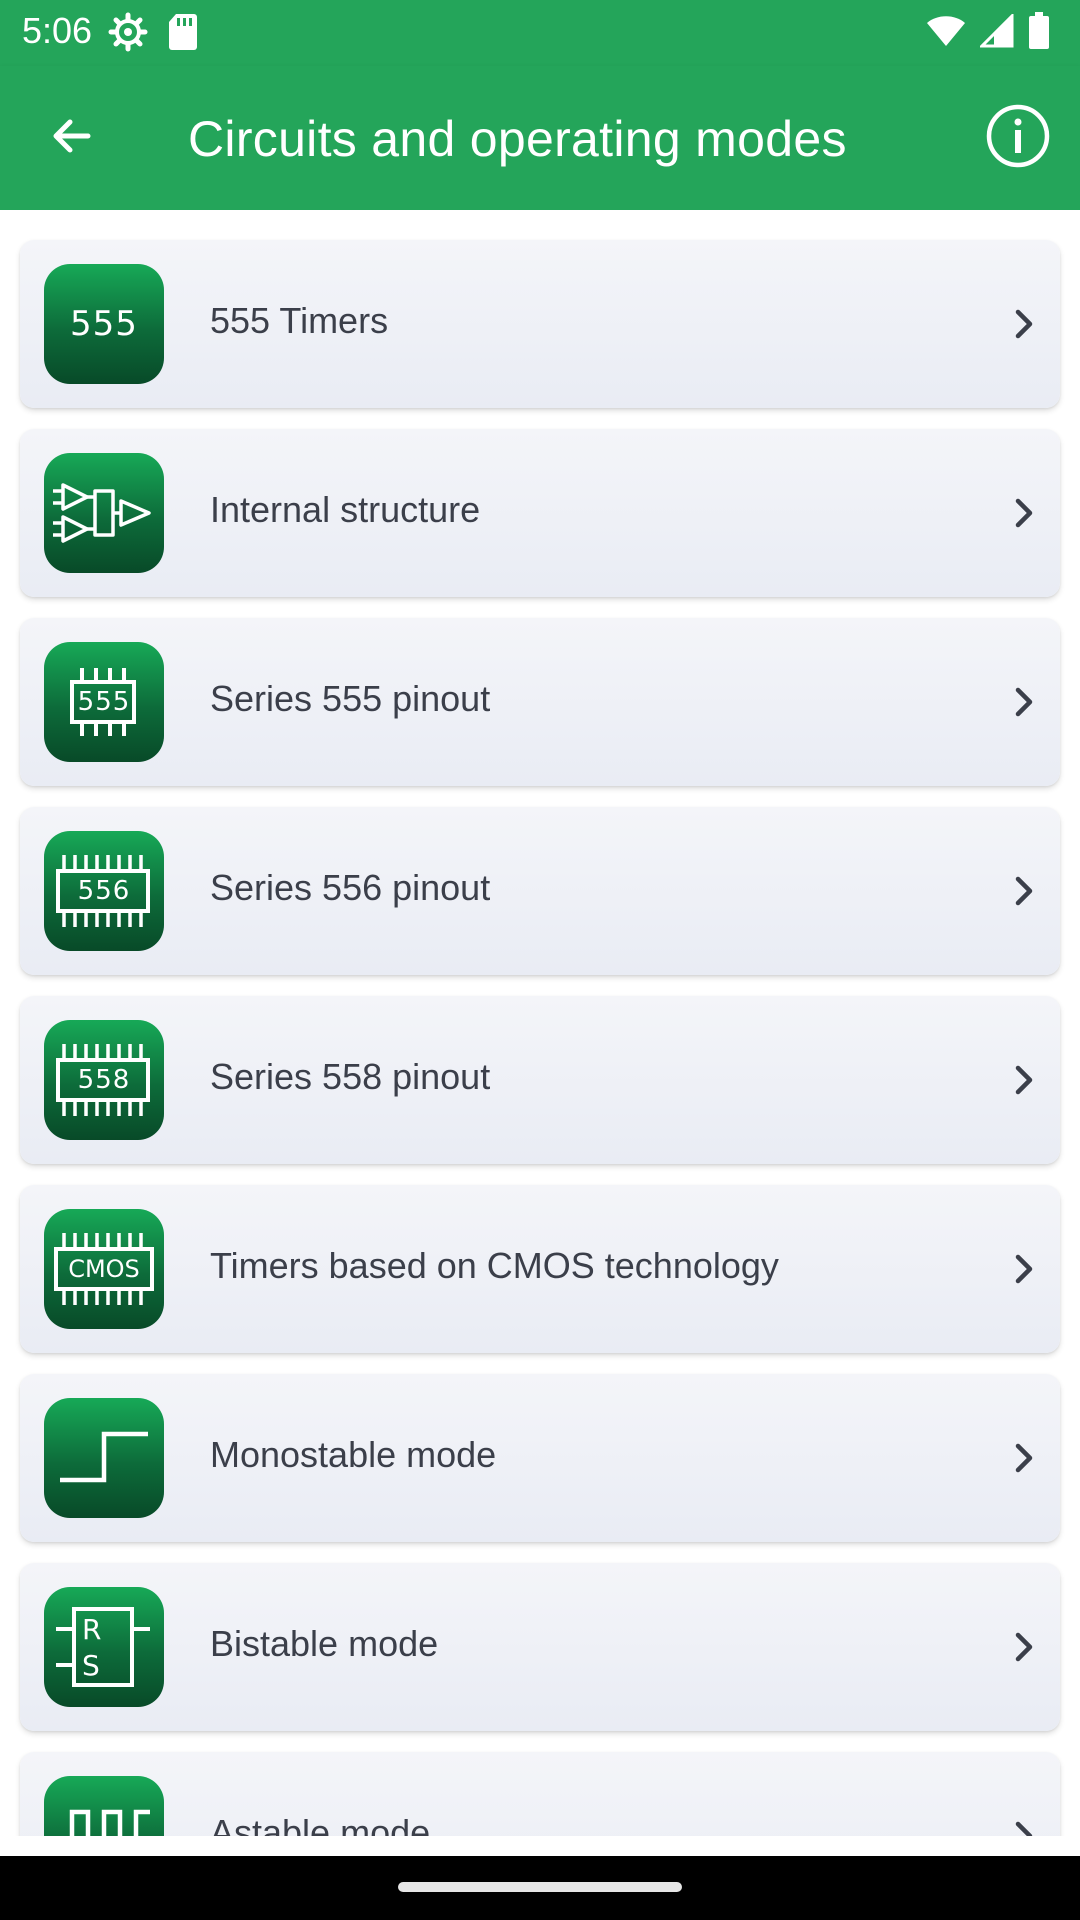 This screenshot has height=1920, width=1080. I want to click on list-item-cmos-timers: CMOS Timers based on CMOS technology, so click(540, 1269).